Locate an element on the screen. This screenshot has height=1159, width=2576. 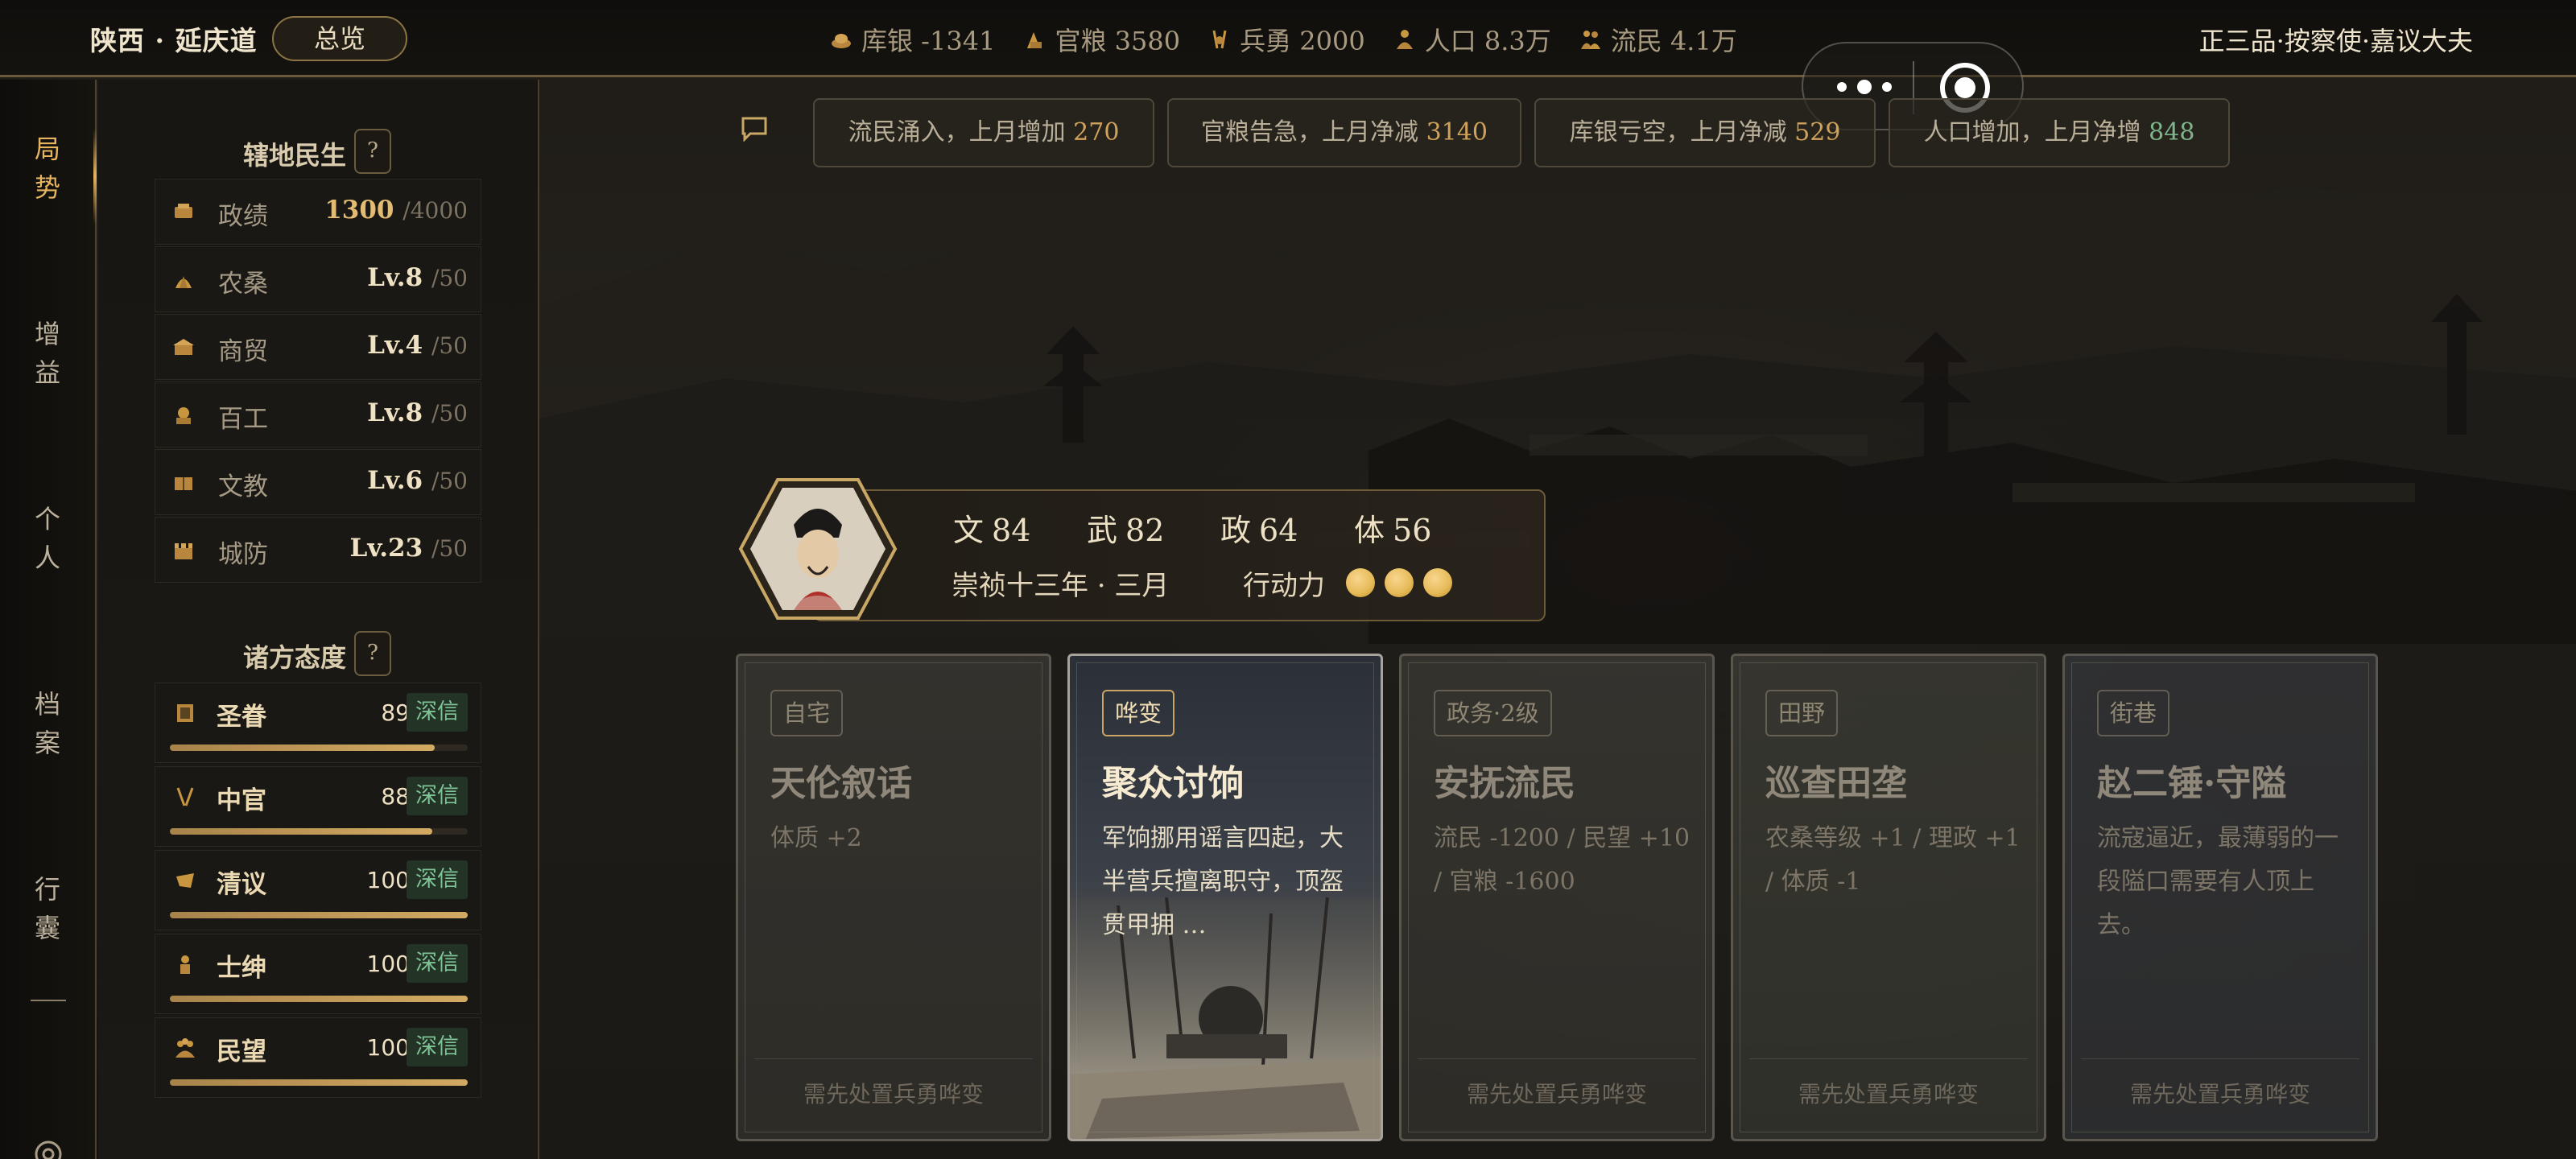
education-icon is located at coordinates (183, 483).